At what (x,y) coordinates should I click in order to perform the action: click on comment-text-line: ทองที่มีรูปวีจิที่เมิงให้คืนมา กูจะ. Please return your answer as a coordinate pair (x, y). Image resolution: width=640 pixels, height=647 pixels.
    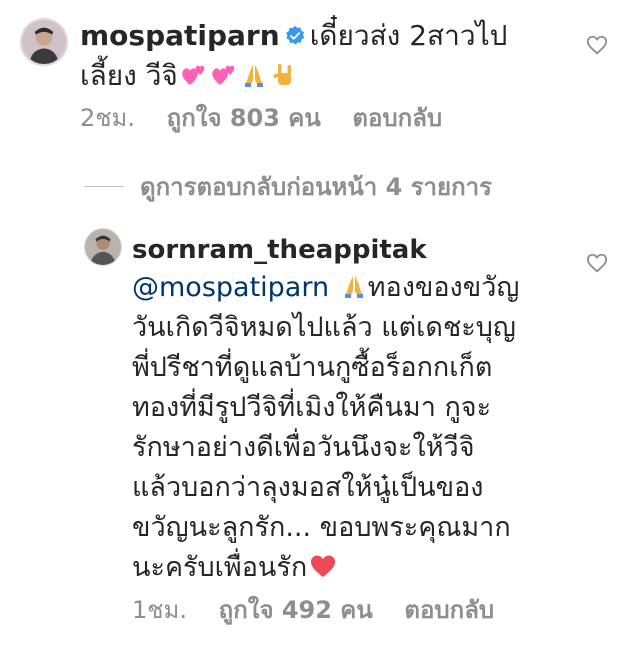
    Looking at the image, I should click on (312, 407).